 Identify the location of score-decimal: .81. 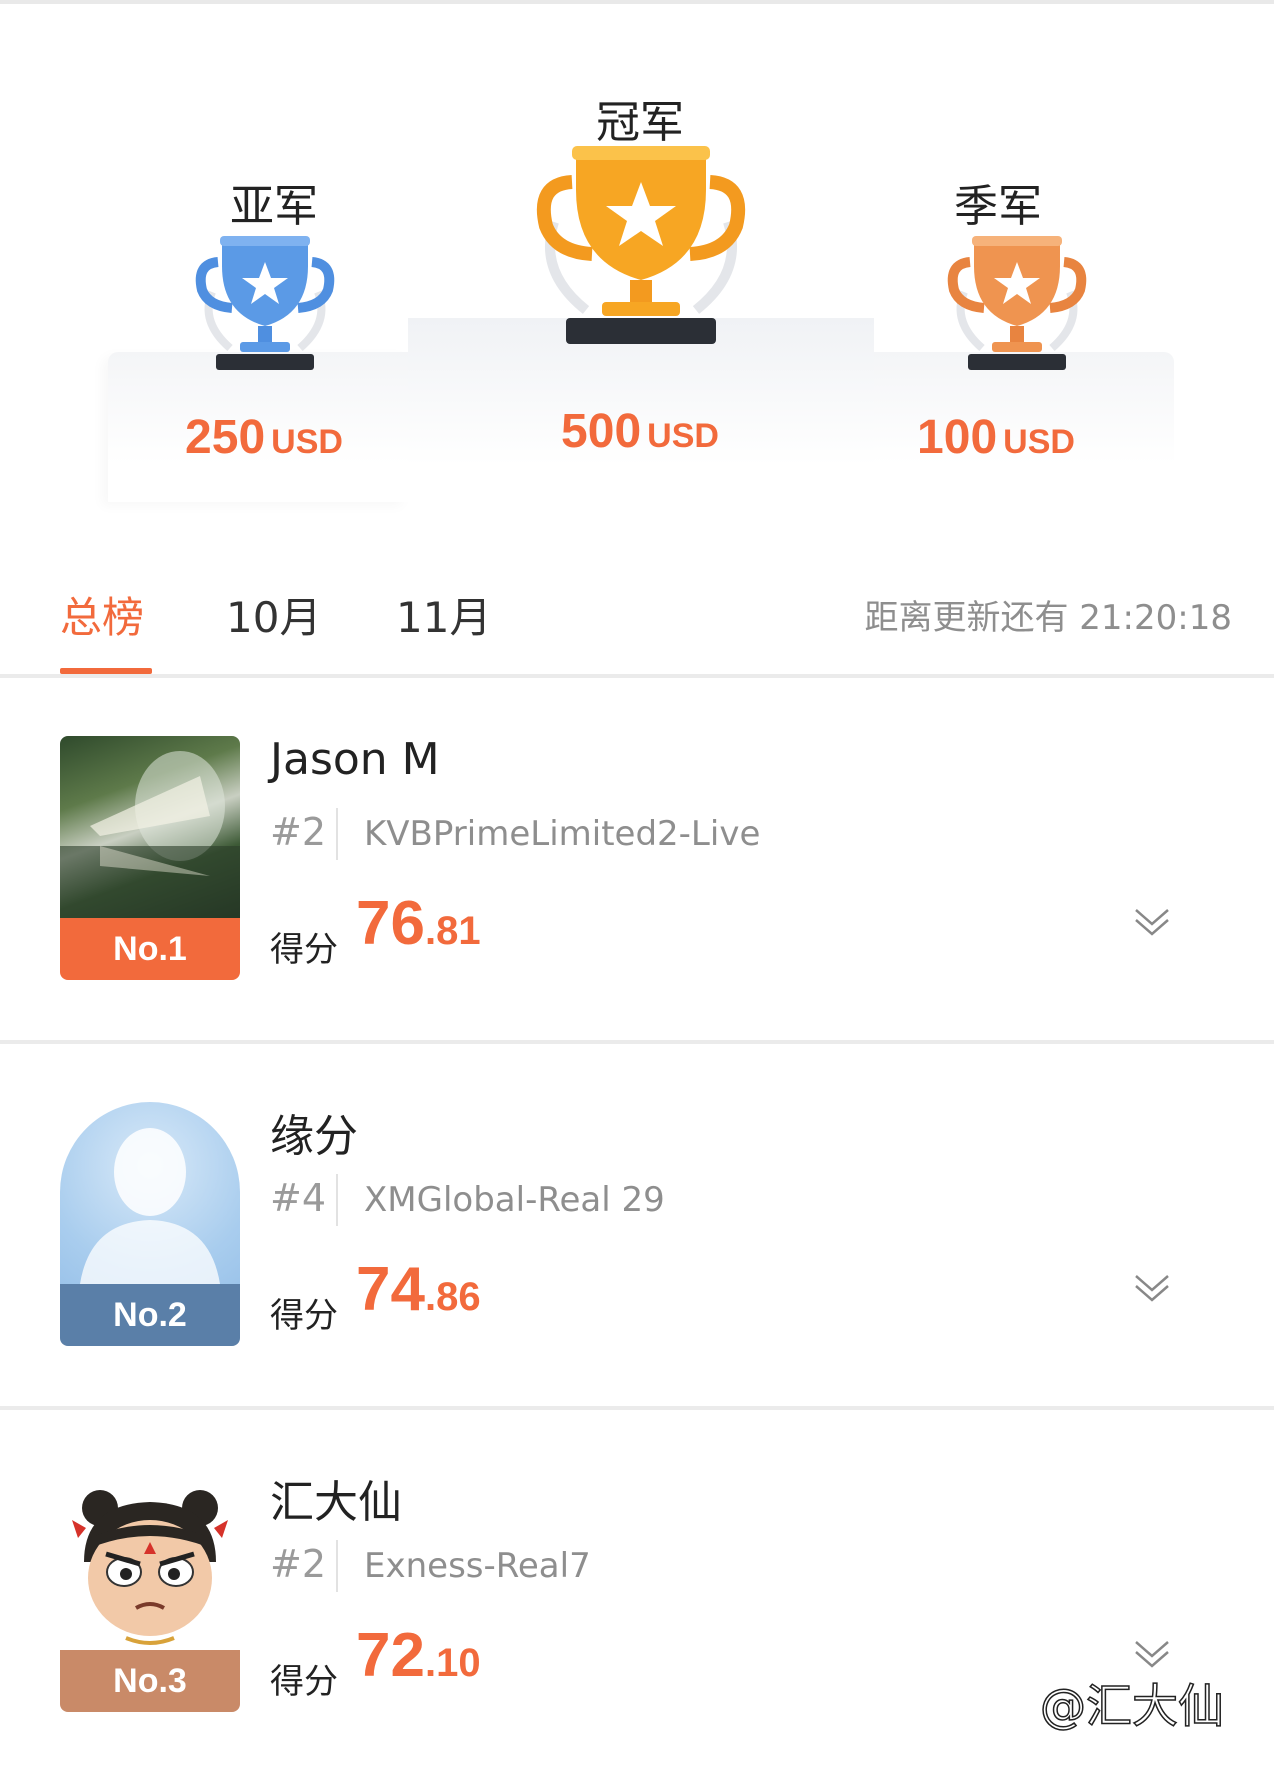
(452, 931).